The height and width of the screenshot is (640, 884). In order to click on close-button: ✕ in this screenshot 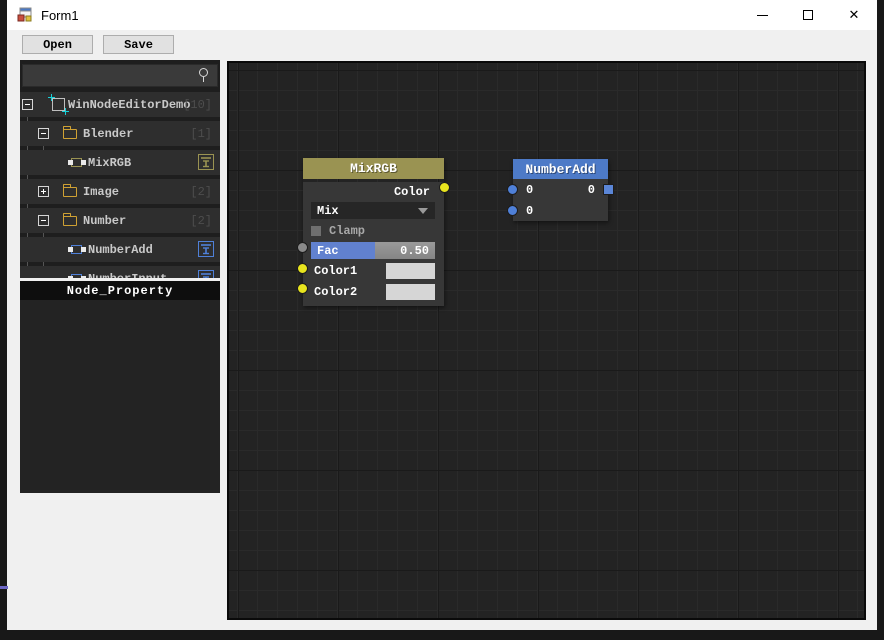, I will do `click(854, 15)`.